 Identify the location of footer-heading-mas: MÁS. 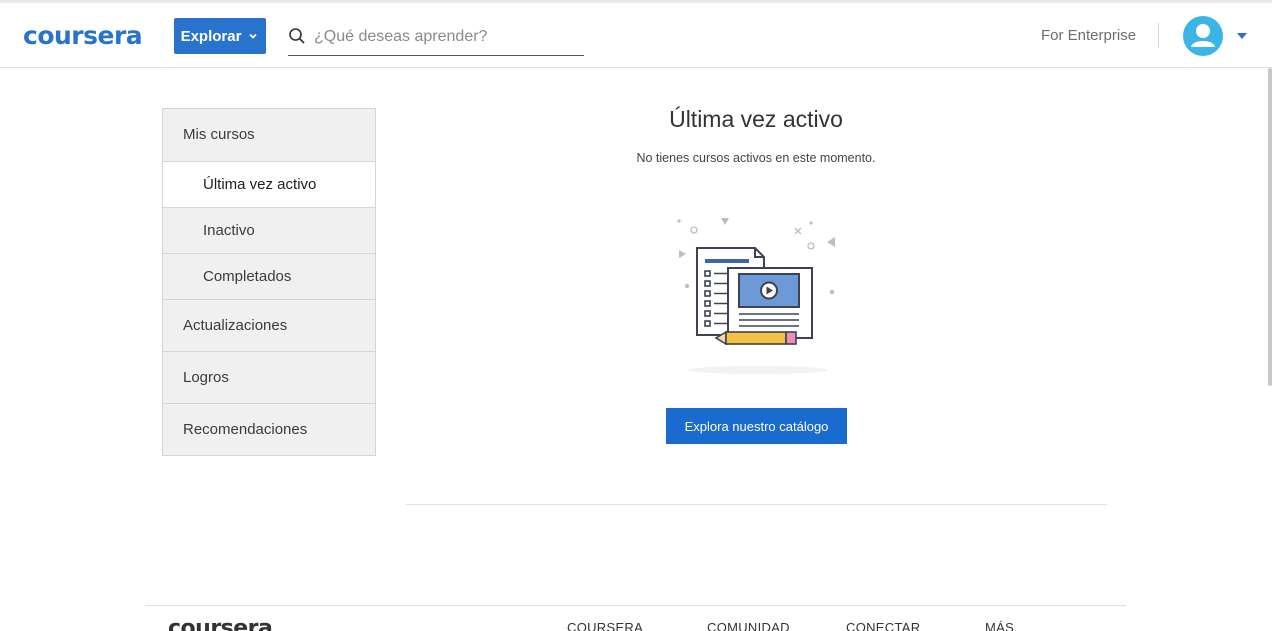
(1000, 625).